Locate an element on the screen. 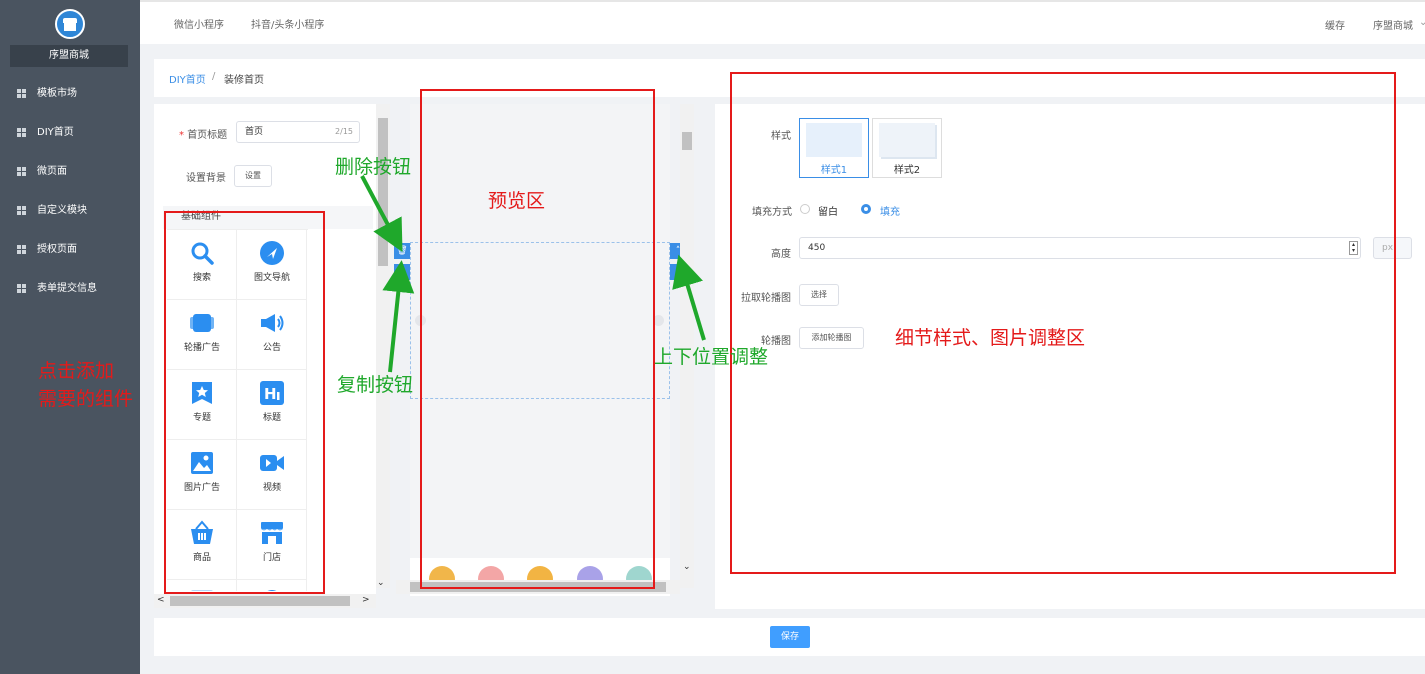 The height and width of the screenshot is (674, 1425). annotation-delete: 删除按钮 is located at coordinates (373, 167).